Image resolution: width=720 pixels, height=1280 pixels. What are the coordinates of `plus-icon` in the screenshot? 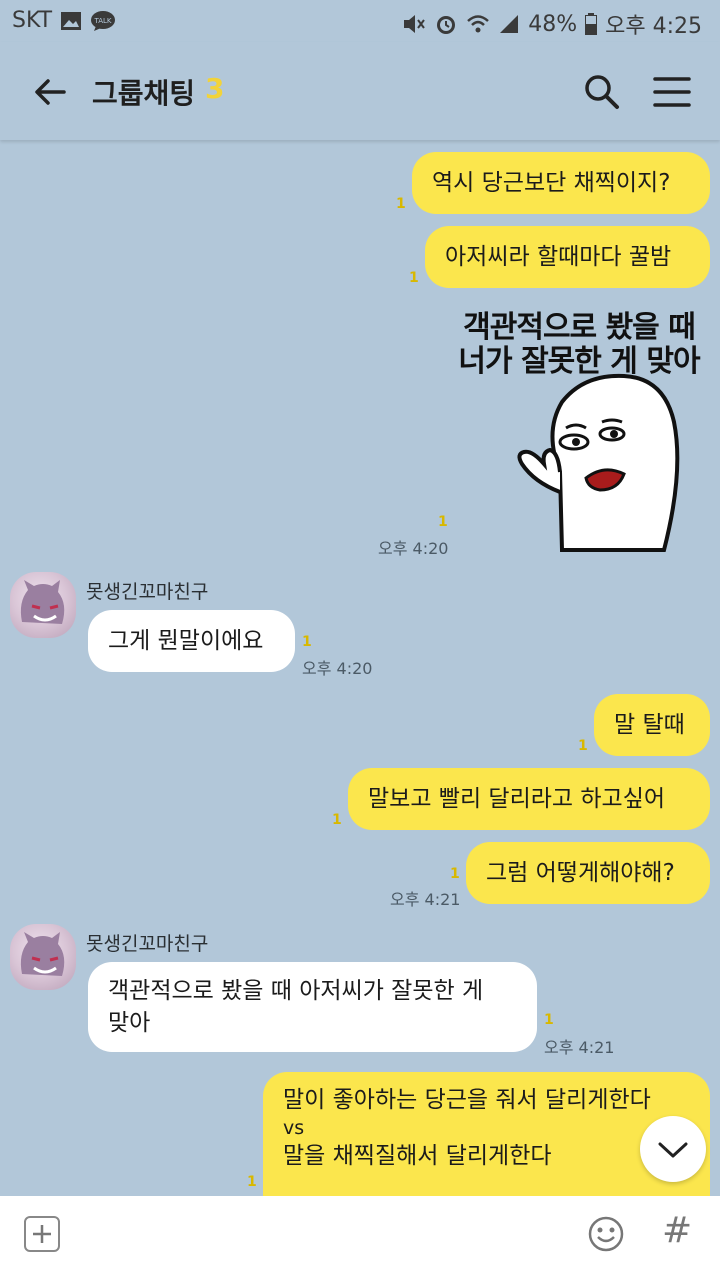 It's located at (42, 1234).